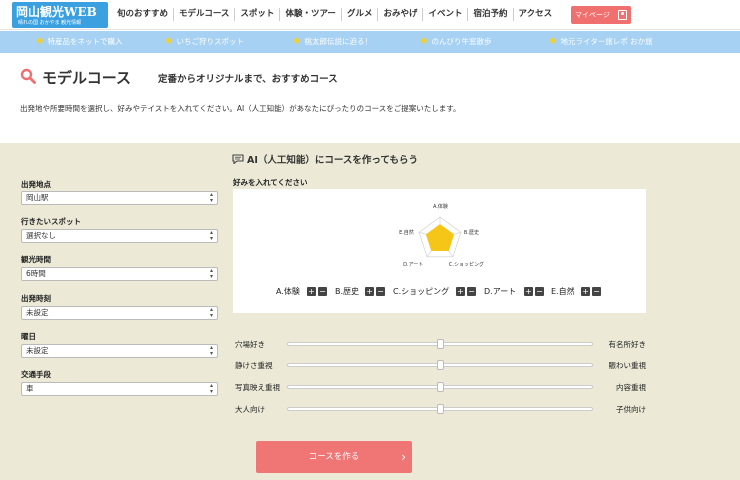 The height and width of the screenshot is (480, 740). I want to click on feature-link-ushimado: ✺ のんびり牛窓散歩, so click(456, 42).